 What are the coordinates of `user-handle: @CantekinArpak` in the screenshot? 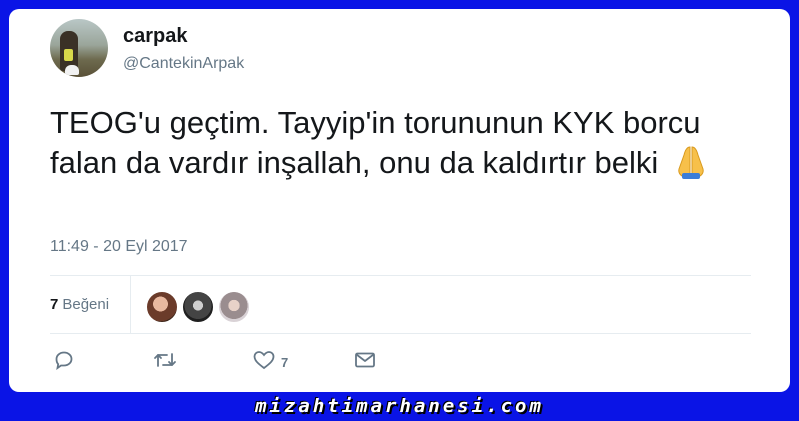 It's located at (183, 64).